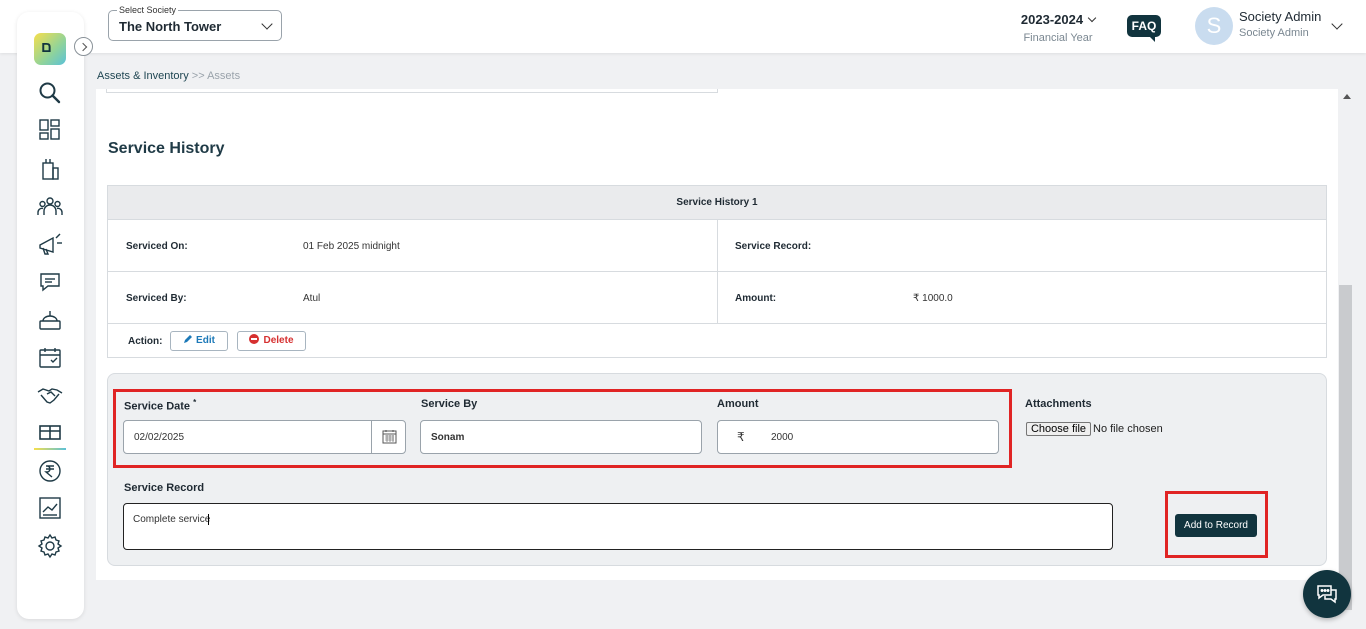  I want to click on choose-file-button: Choose file, so click(1058, 429).